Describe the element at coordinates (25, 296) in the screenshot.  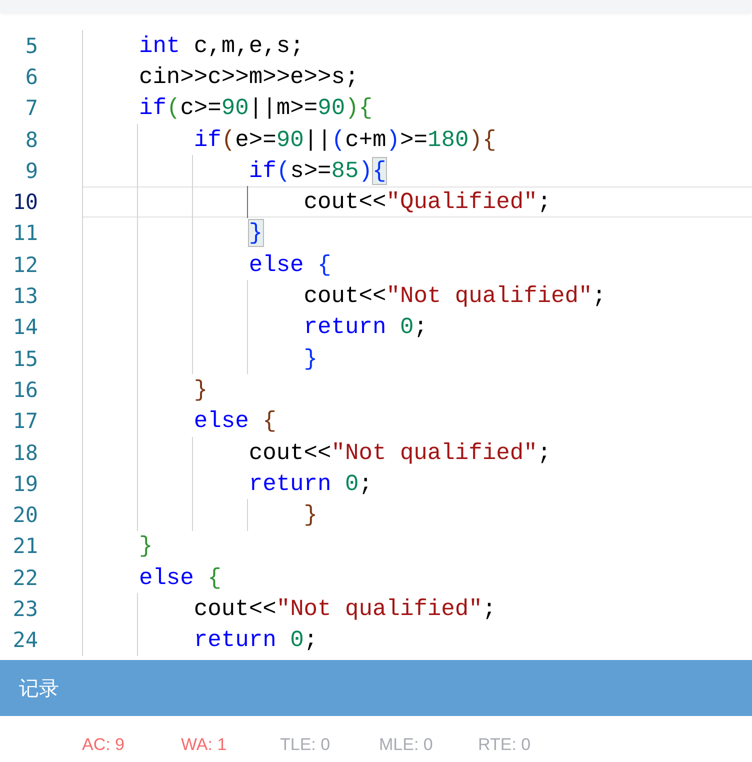
I see `line-number: 13` at that location.